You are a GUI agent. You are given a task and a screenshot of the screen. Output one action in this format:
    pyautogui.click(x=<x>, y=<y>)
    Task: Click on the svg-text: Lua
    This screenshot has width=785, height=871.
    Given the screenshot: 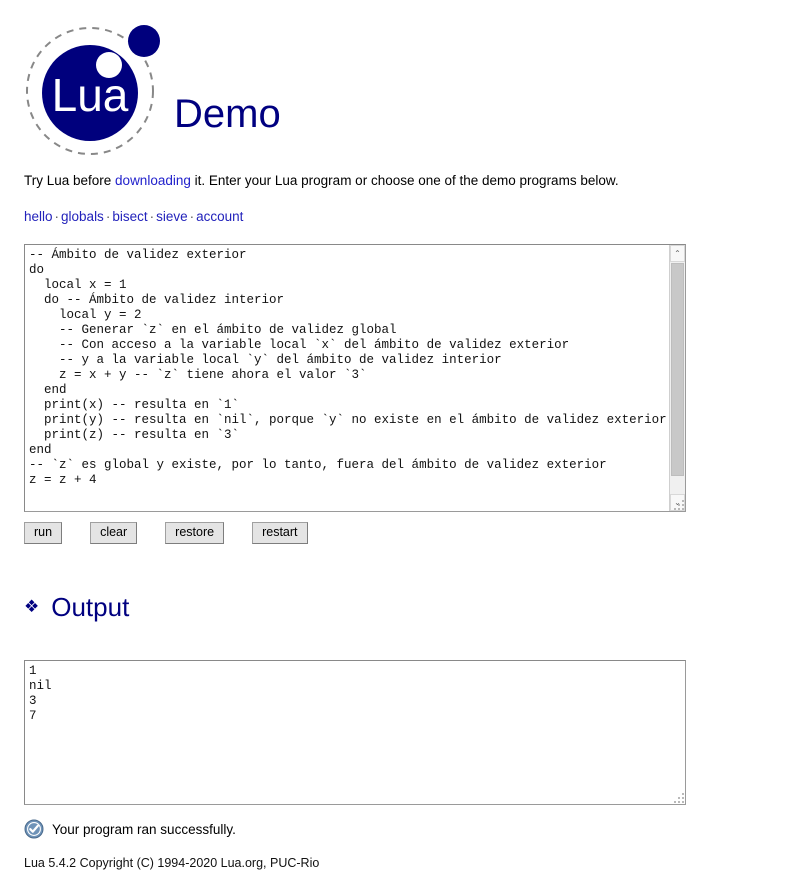 What is the action you would take?
    pyautogui.click(x=90, y=95)
    